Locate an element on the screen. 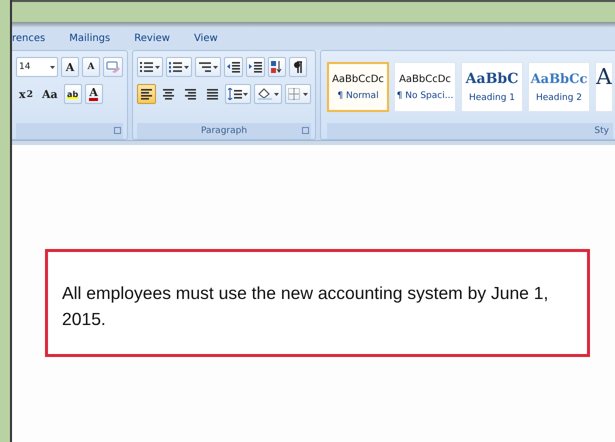 This screenshot has width=615, height=442. style-item: A is located at coordinates (604, 87).